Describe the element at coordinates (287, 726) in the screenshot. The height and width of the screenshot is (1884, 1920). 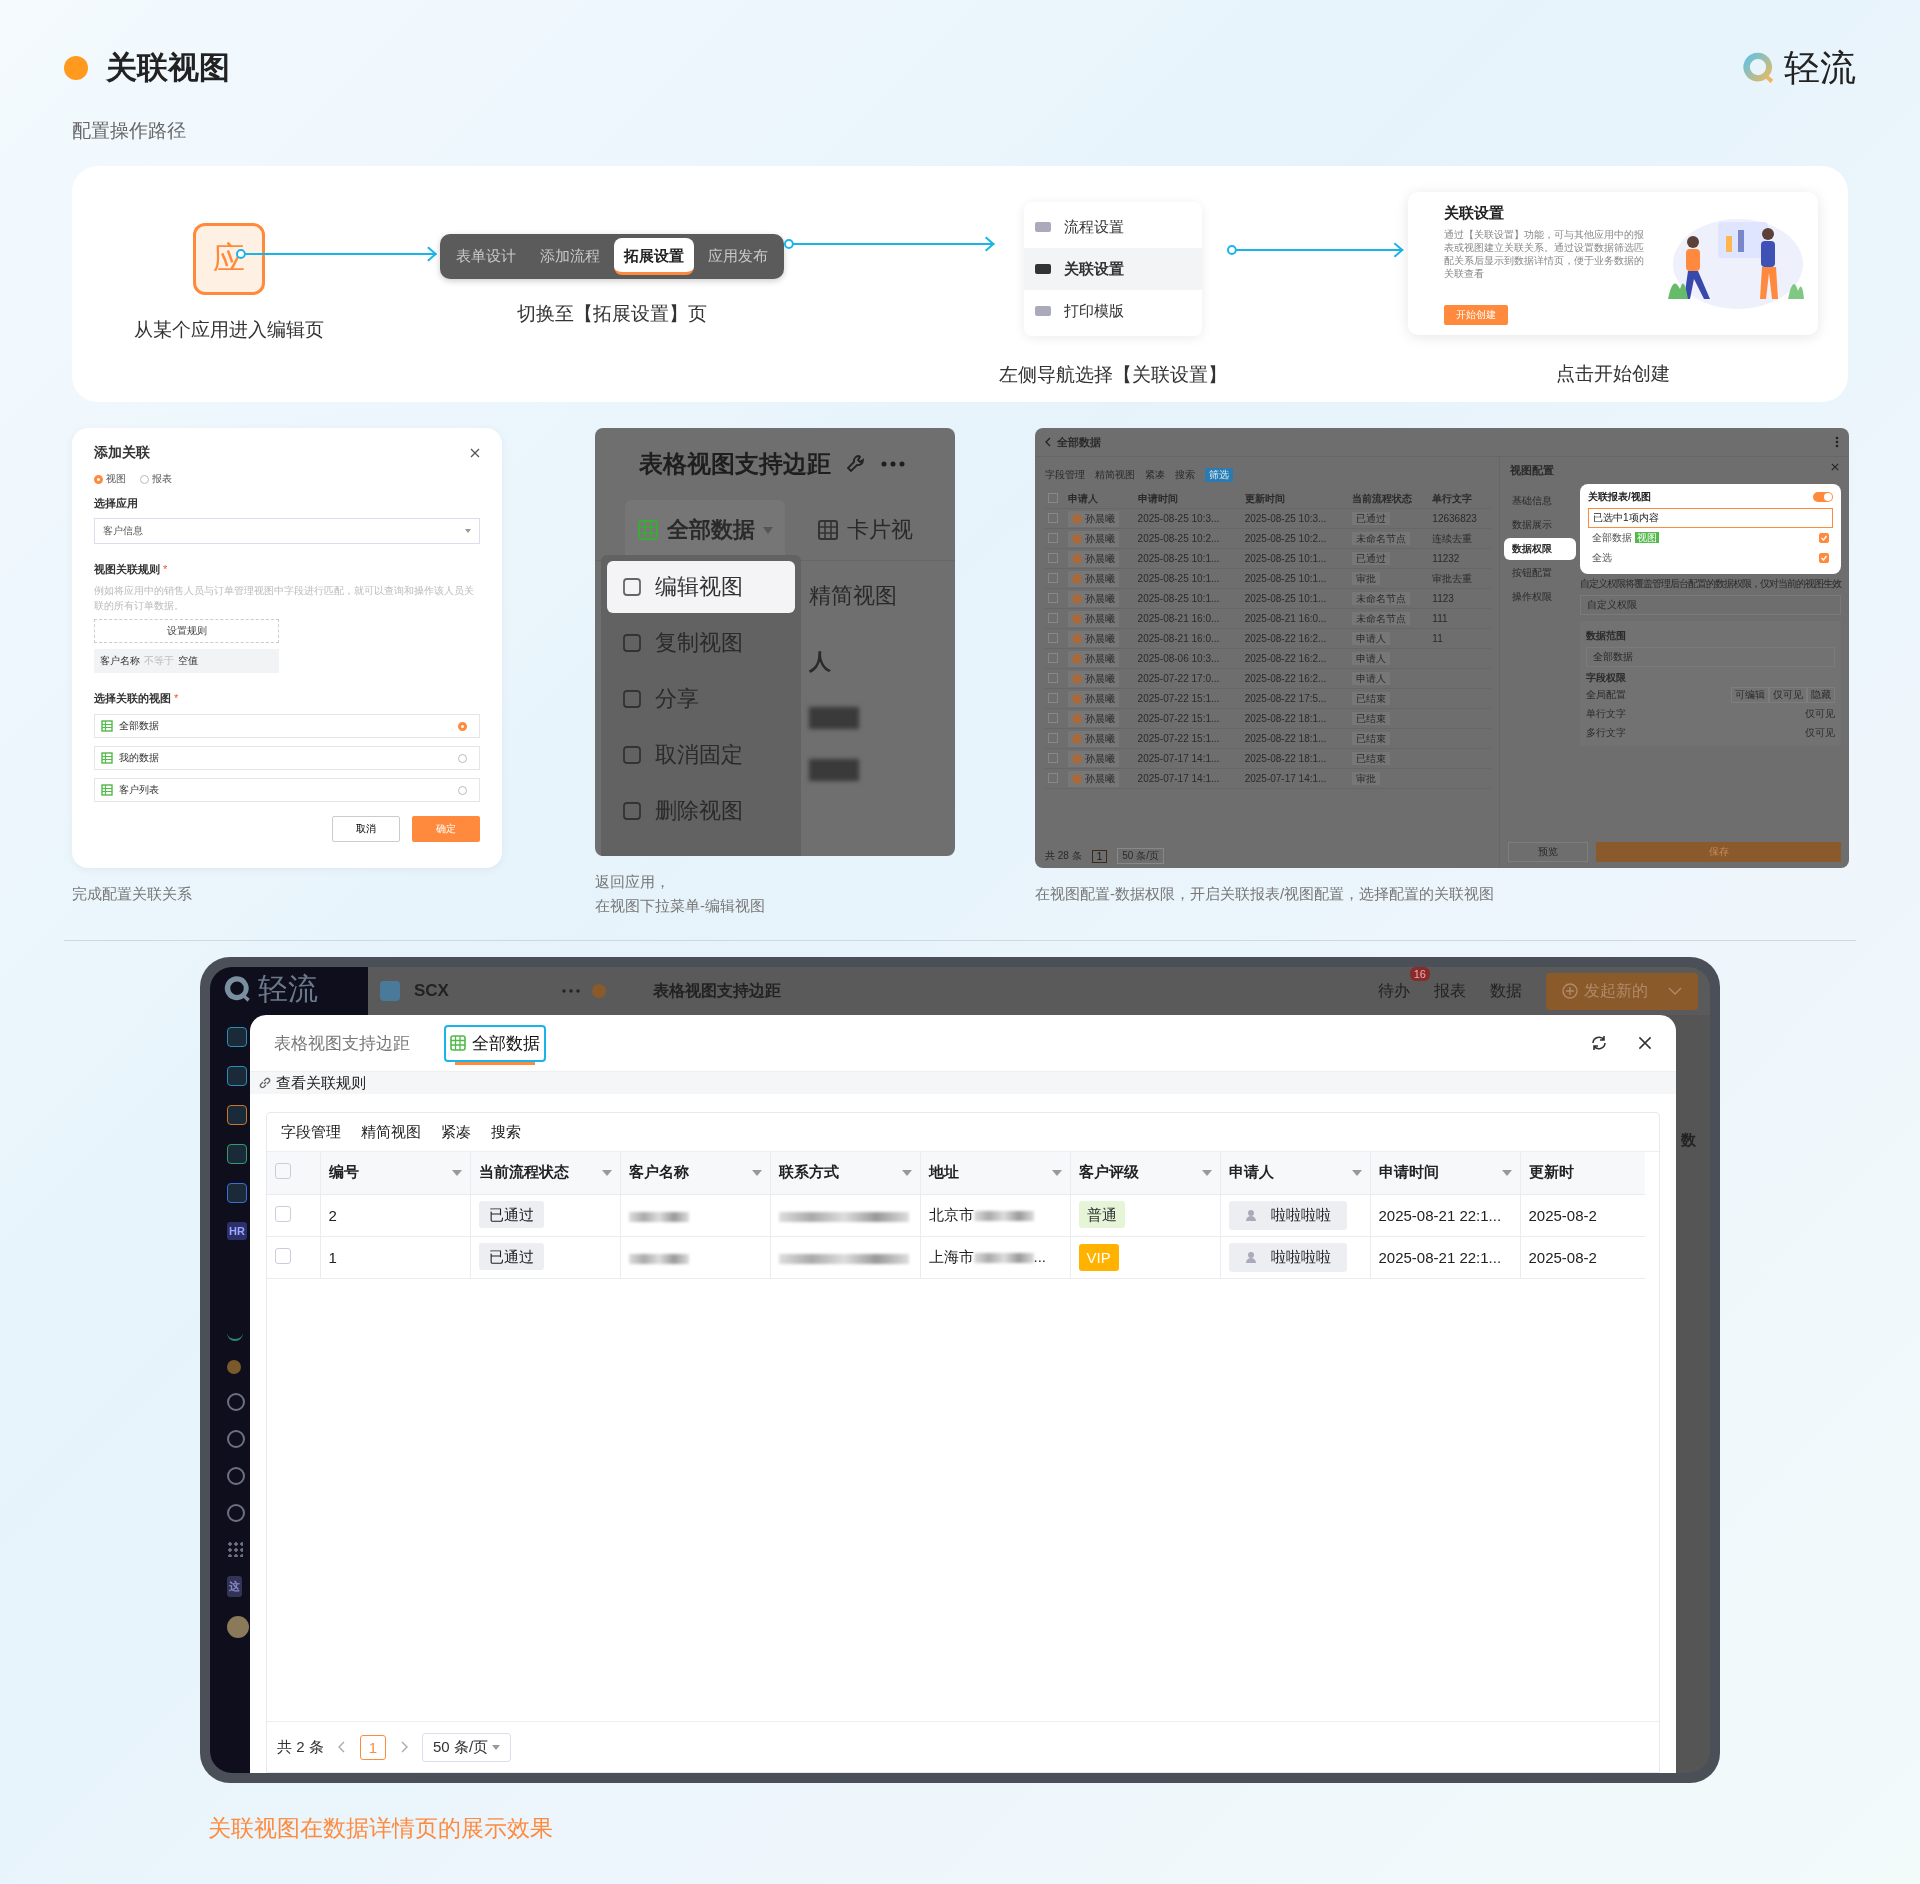
I see `view-option: 全部数据` at that location.